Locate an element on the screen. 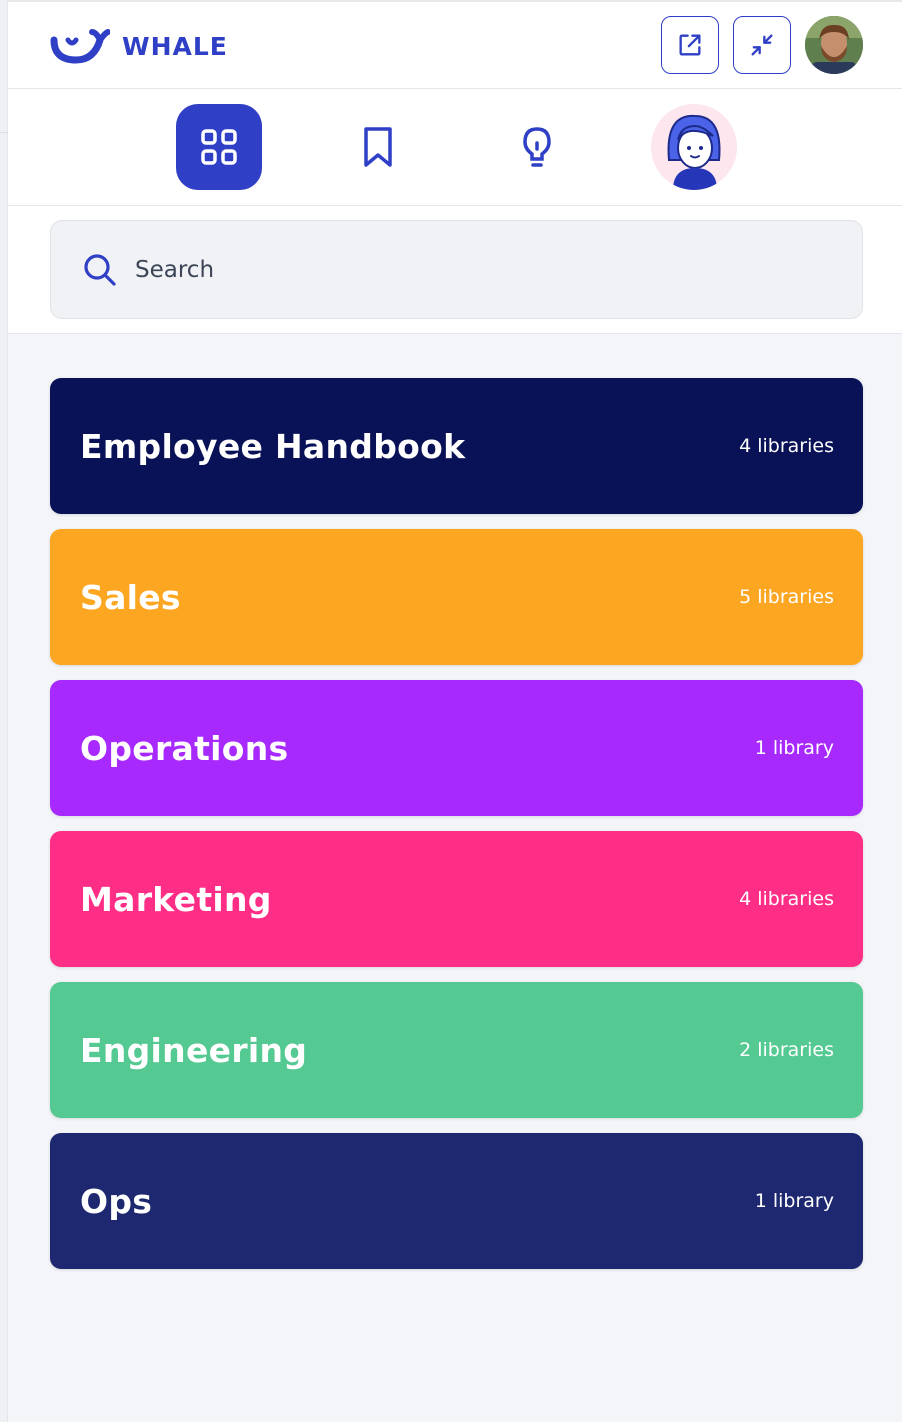  minimize-button is located at coordinates (762, 45).